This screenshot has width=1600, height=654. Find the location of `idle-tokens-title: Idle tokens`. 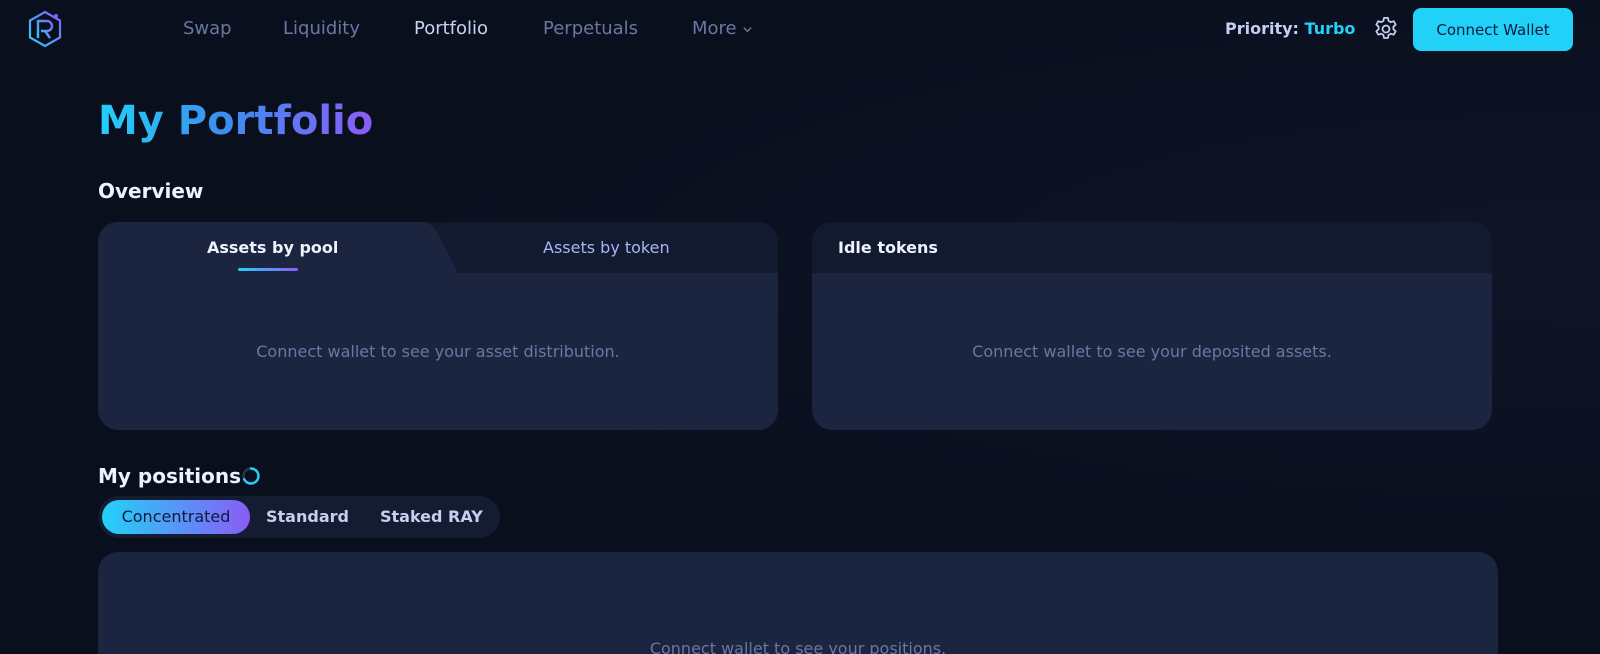

idle-tokens-title: Idle tokens is located at coordinates (888, 247).